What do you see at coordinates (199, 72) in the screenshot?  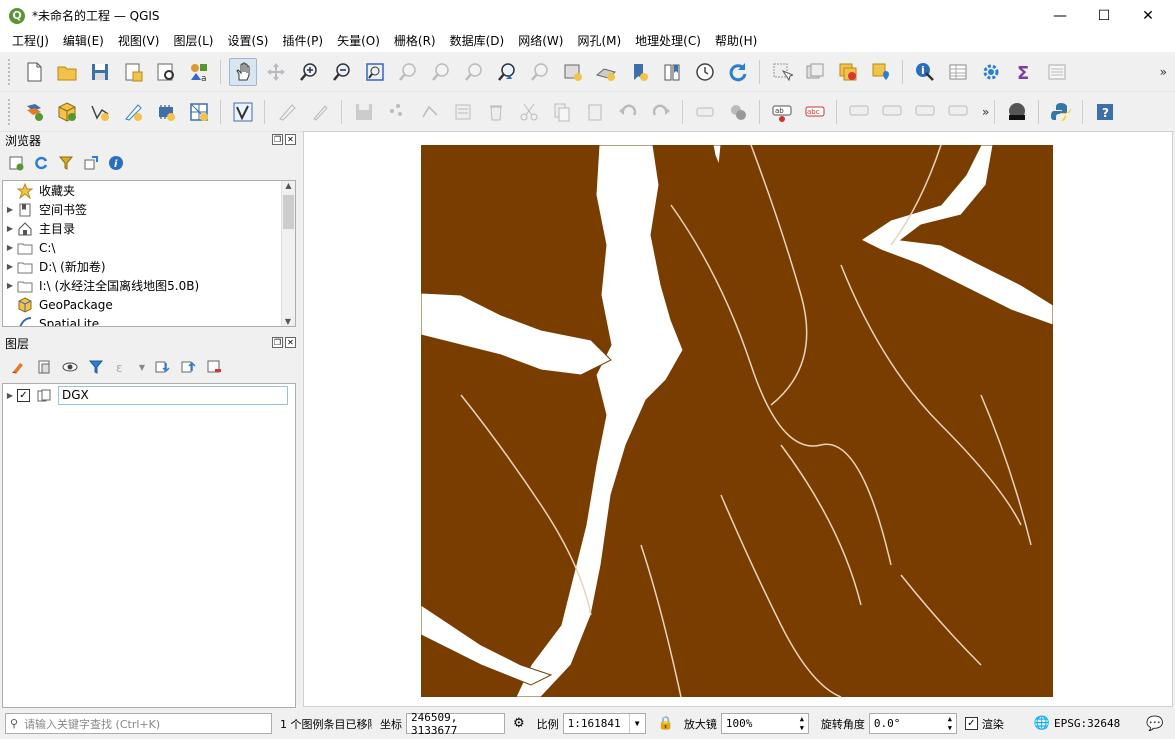 I see `style-manager-icon: a` at bounding box center [199, 72].